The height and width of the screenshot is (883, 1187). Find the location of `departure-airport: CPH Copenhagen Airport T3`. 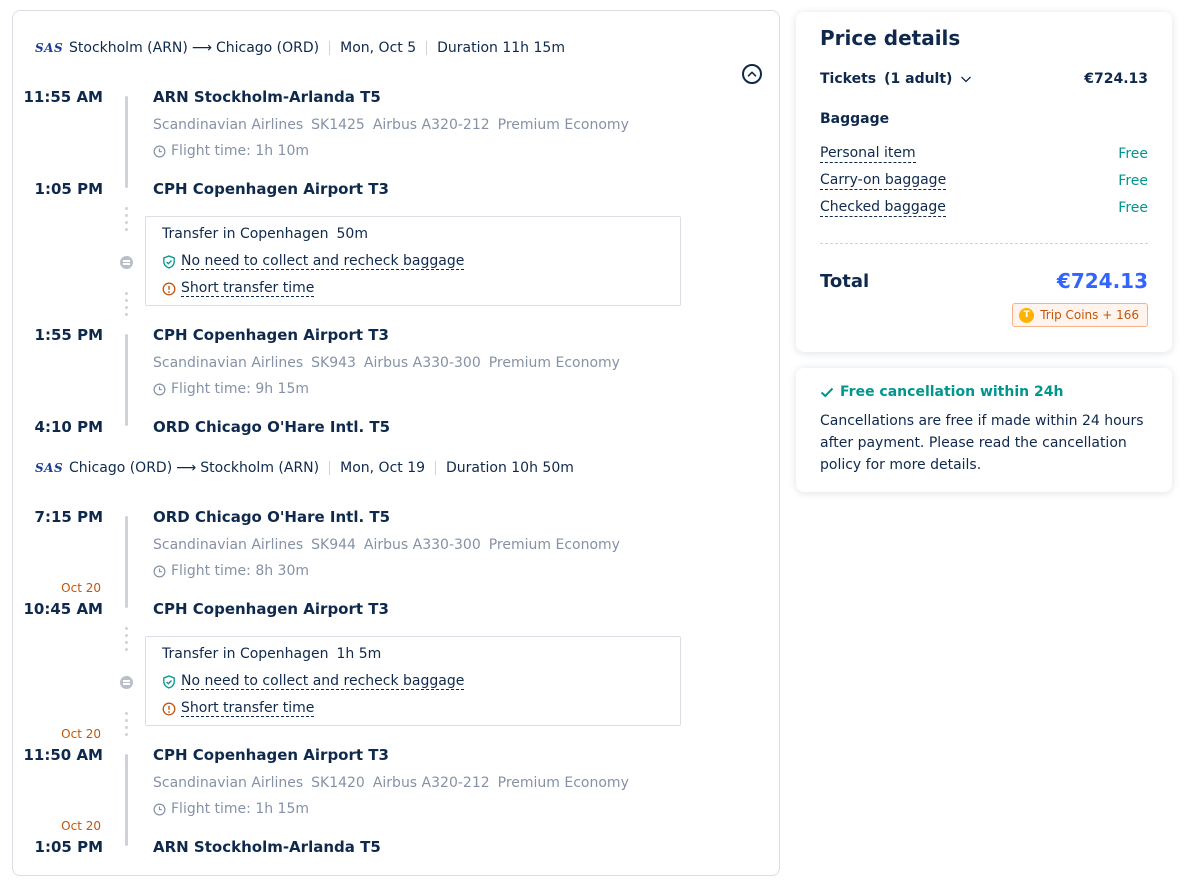

departure-airport: CPH Copenhagen Airport T3 is located at coordinates (271, 755).